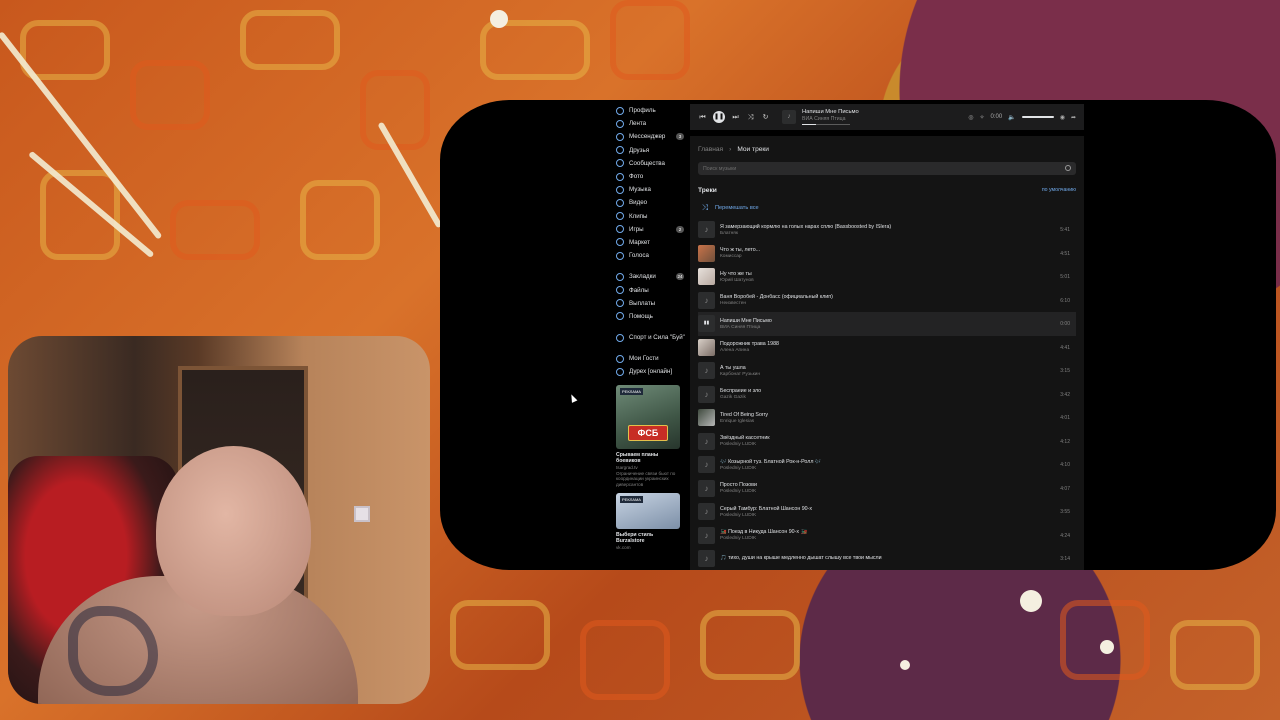 This screenshot has width=1280, height=720. What do you see at coordinates (830, 111) in the screenshot?
I see `player-title: Напиши Мне Письмо` at bounding box center [830, 111].